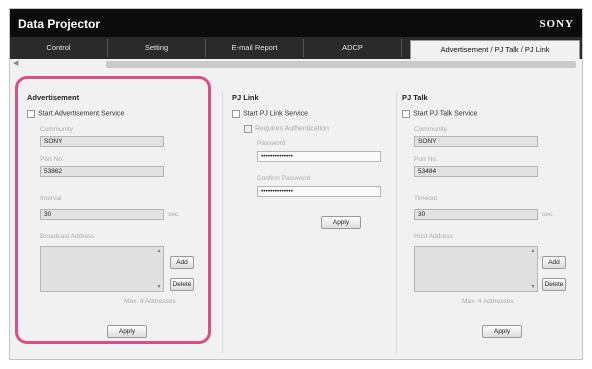 The image size is (592, 369). What do you see at coordinates (248, 129) in the screenshot?
I see `pjlink-requires-auth-checkbox` at bounding box center [248, 129].